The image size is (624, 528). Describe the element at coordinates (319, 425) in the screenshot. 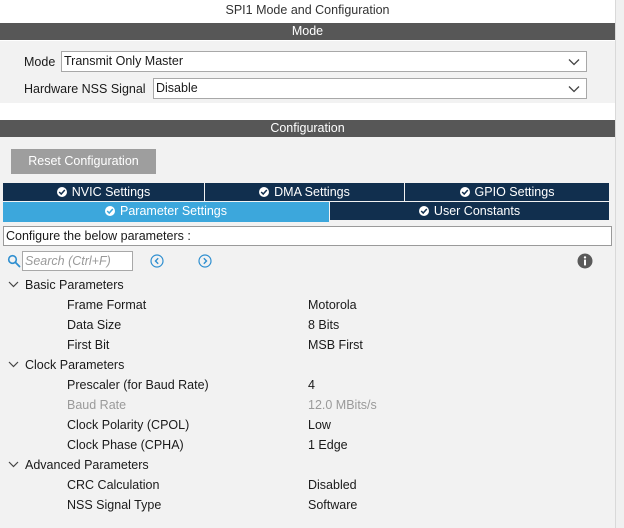

I see `param-value: Low` at that location.